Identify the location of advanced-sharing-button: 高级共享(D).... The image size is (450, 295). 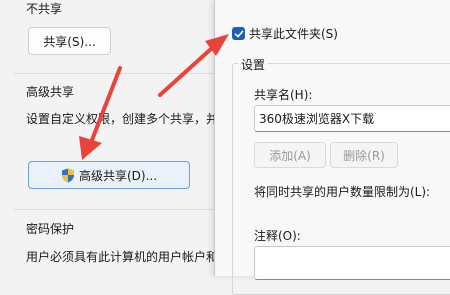
(109, 175).